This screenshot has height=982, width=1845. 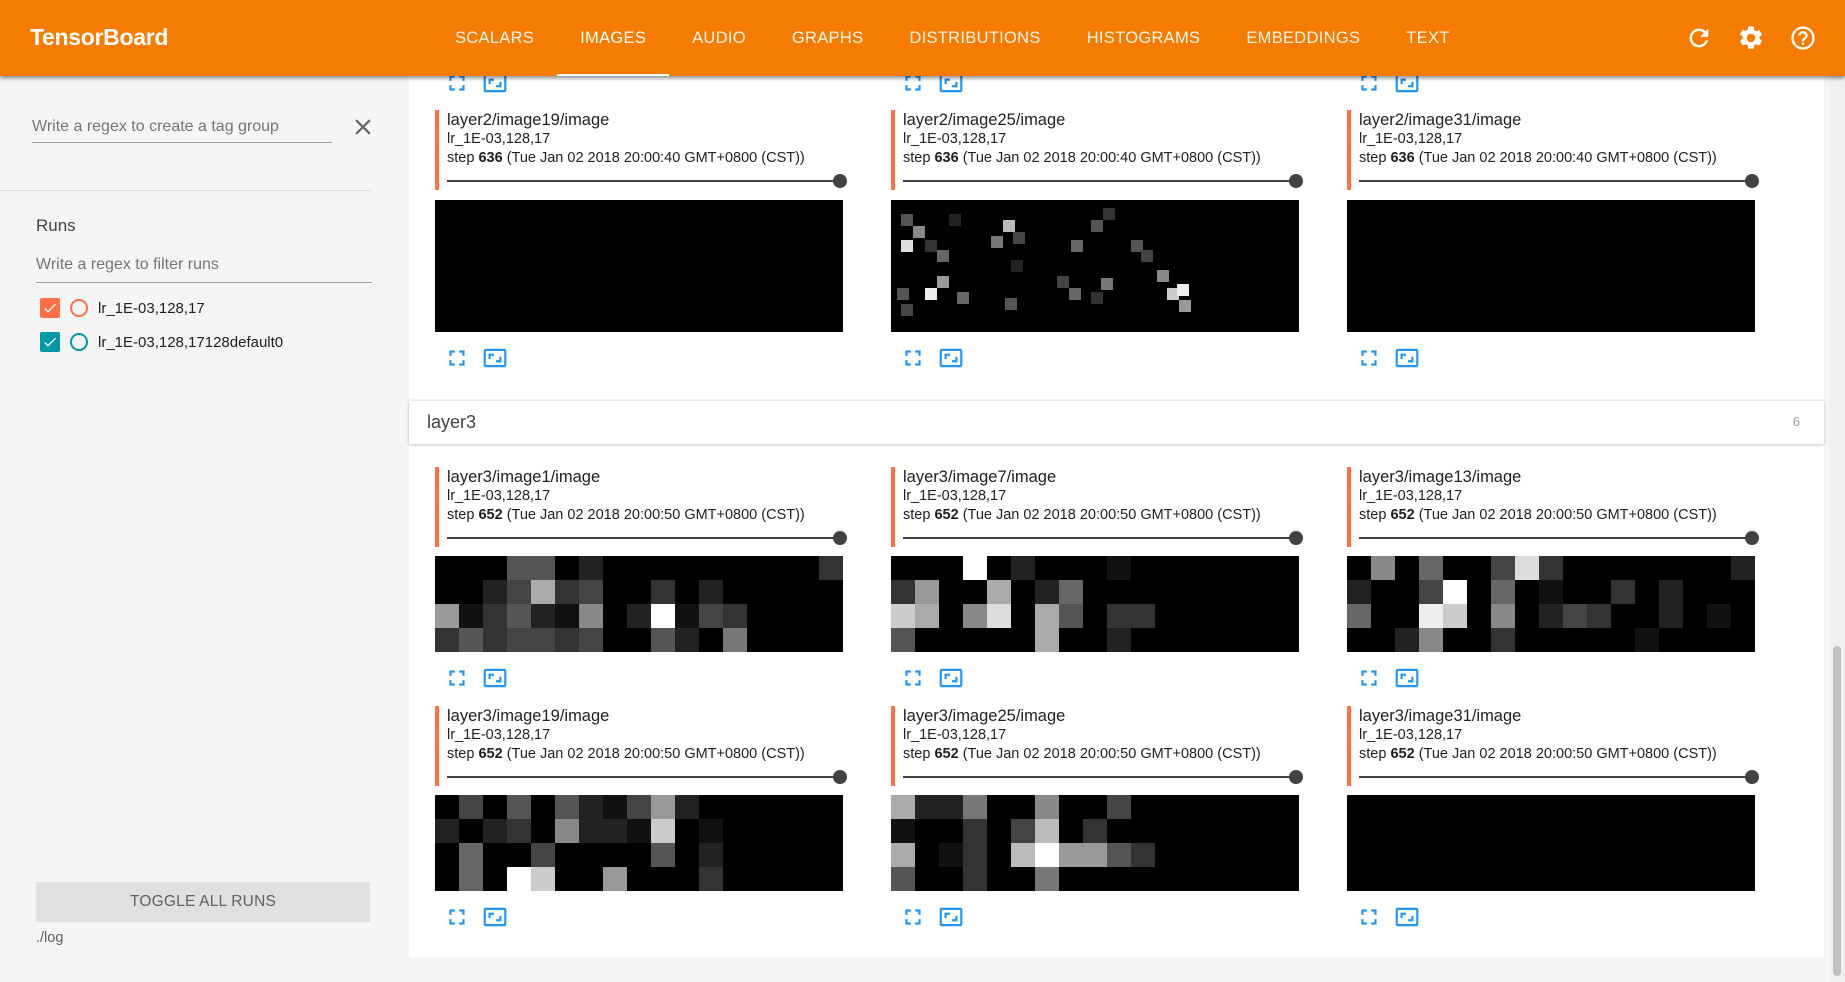 What do you see at coordinates (1303, 38) in the screenshot?
I see `tab-embeddings: EMBEDDINGS` at bounding box center [1303, 38].